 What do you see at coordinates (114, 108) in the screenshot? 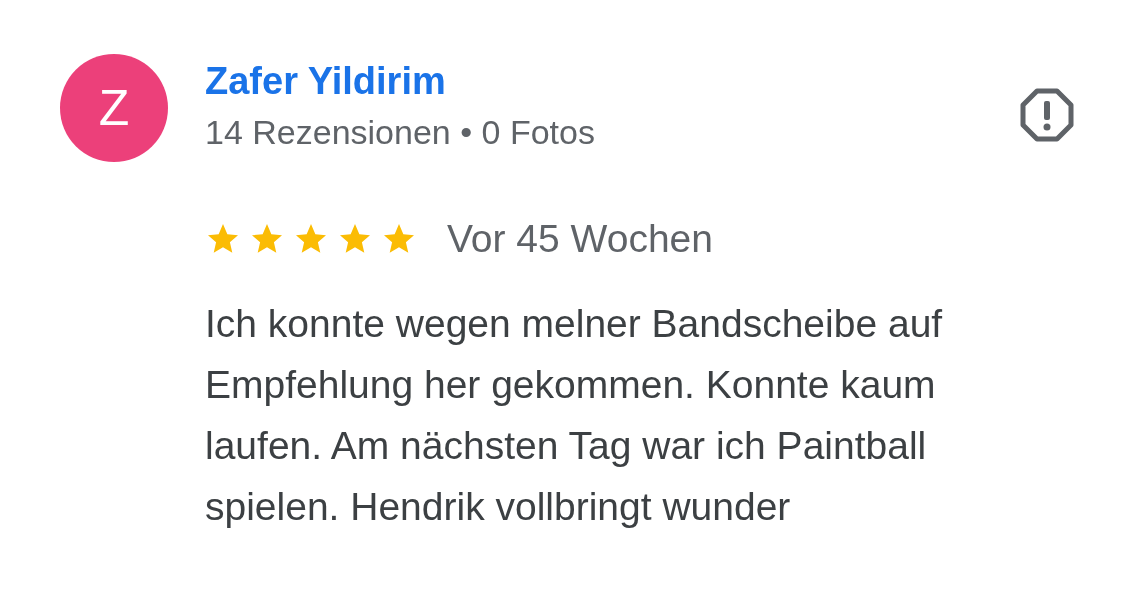
I see `avatar: Z` at bounding box center [114, 108].